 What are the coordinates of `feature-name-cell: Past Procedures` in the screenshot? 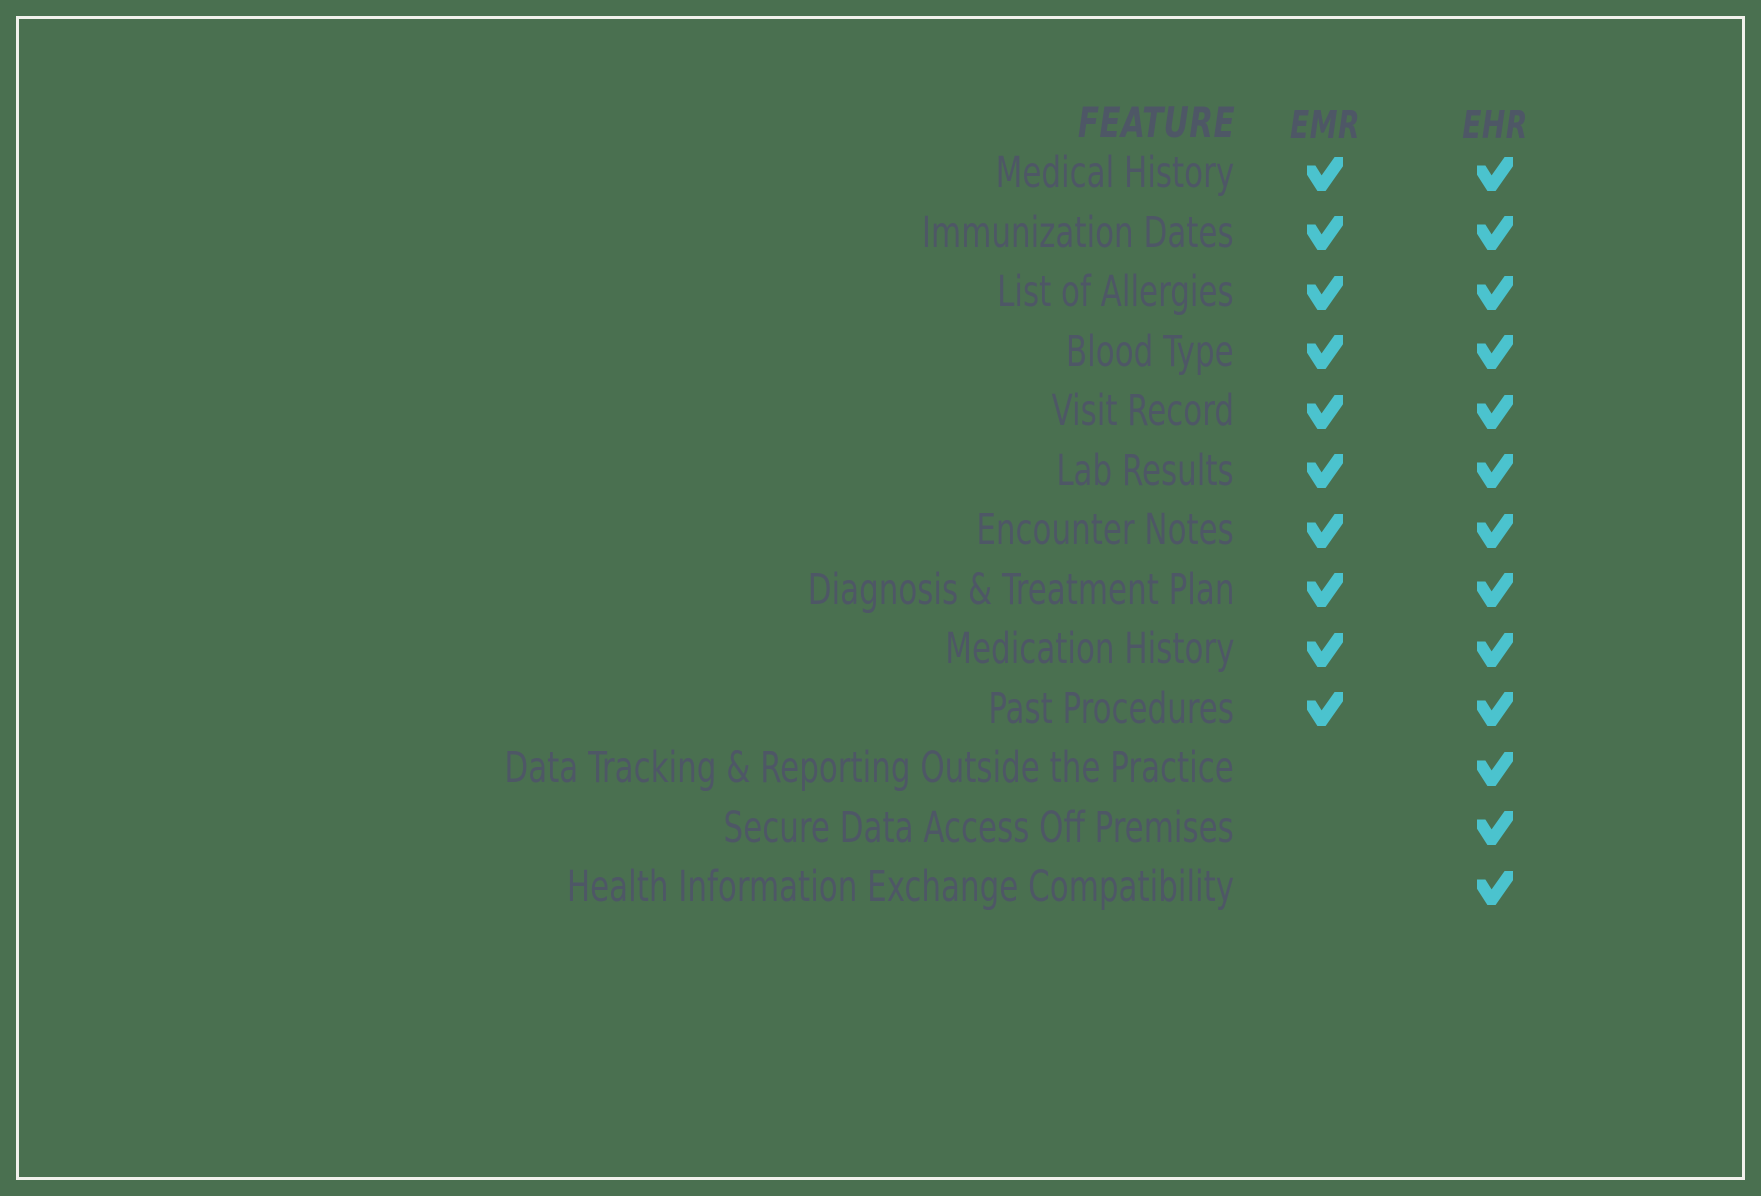 It's located at (620, 710).